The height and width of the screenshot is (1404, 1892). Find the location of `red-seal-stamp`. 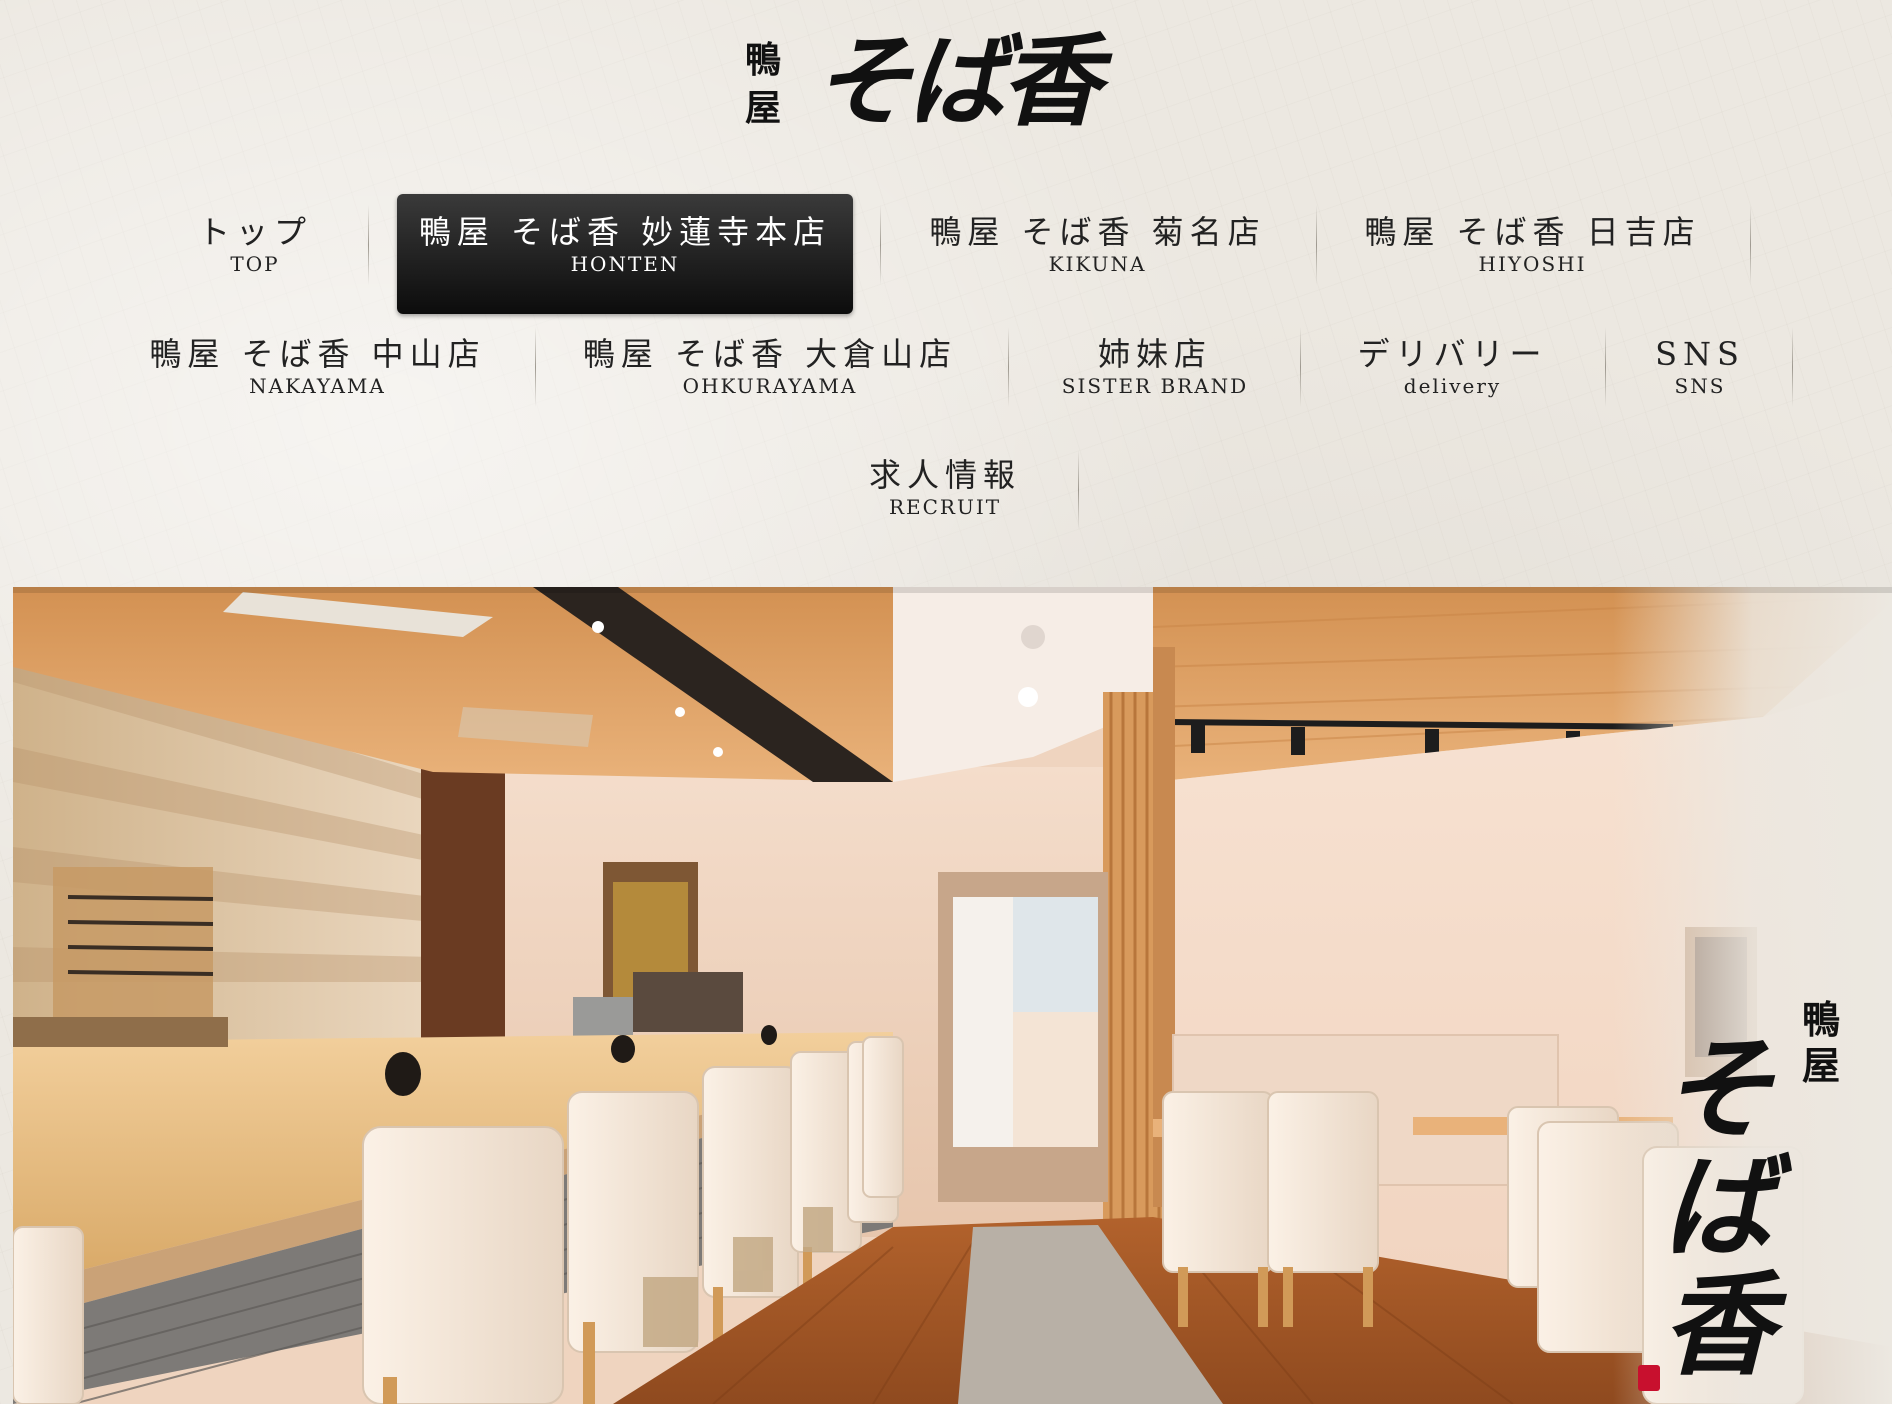

red-seal-stamp is located at coordinates (1649, 1378).